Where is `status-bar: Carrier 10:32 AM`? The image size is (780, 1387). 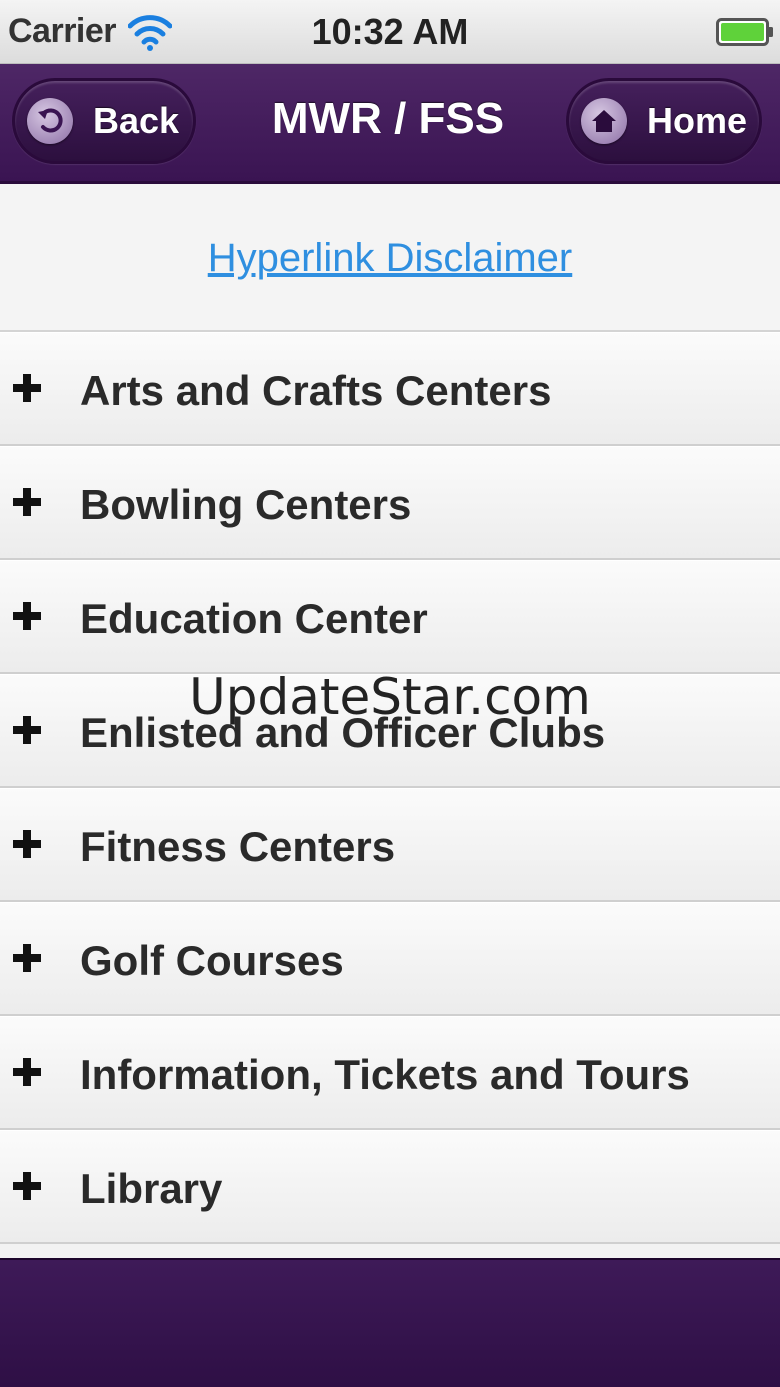 status-bar: Carrier 10:32 AM is located at coordinates (390, 32).